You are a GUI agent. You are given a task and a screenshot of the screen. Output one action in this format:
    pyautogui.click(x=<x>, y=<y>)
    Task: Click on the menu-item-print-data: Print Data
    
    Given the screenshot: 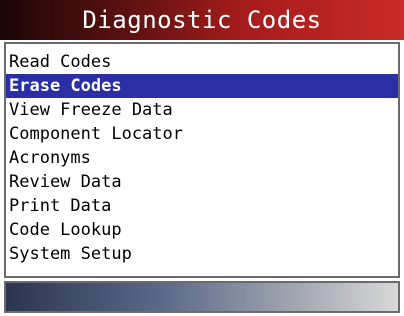 What is the action you would take?
    pyautogui.click(x=202, y=206)
    